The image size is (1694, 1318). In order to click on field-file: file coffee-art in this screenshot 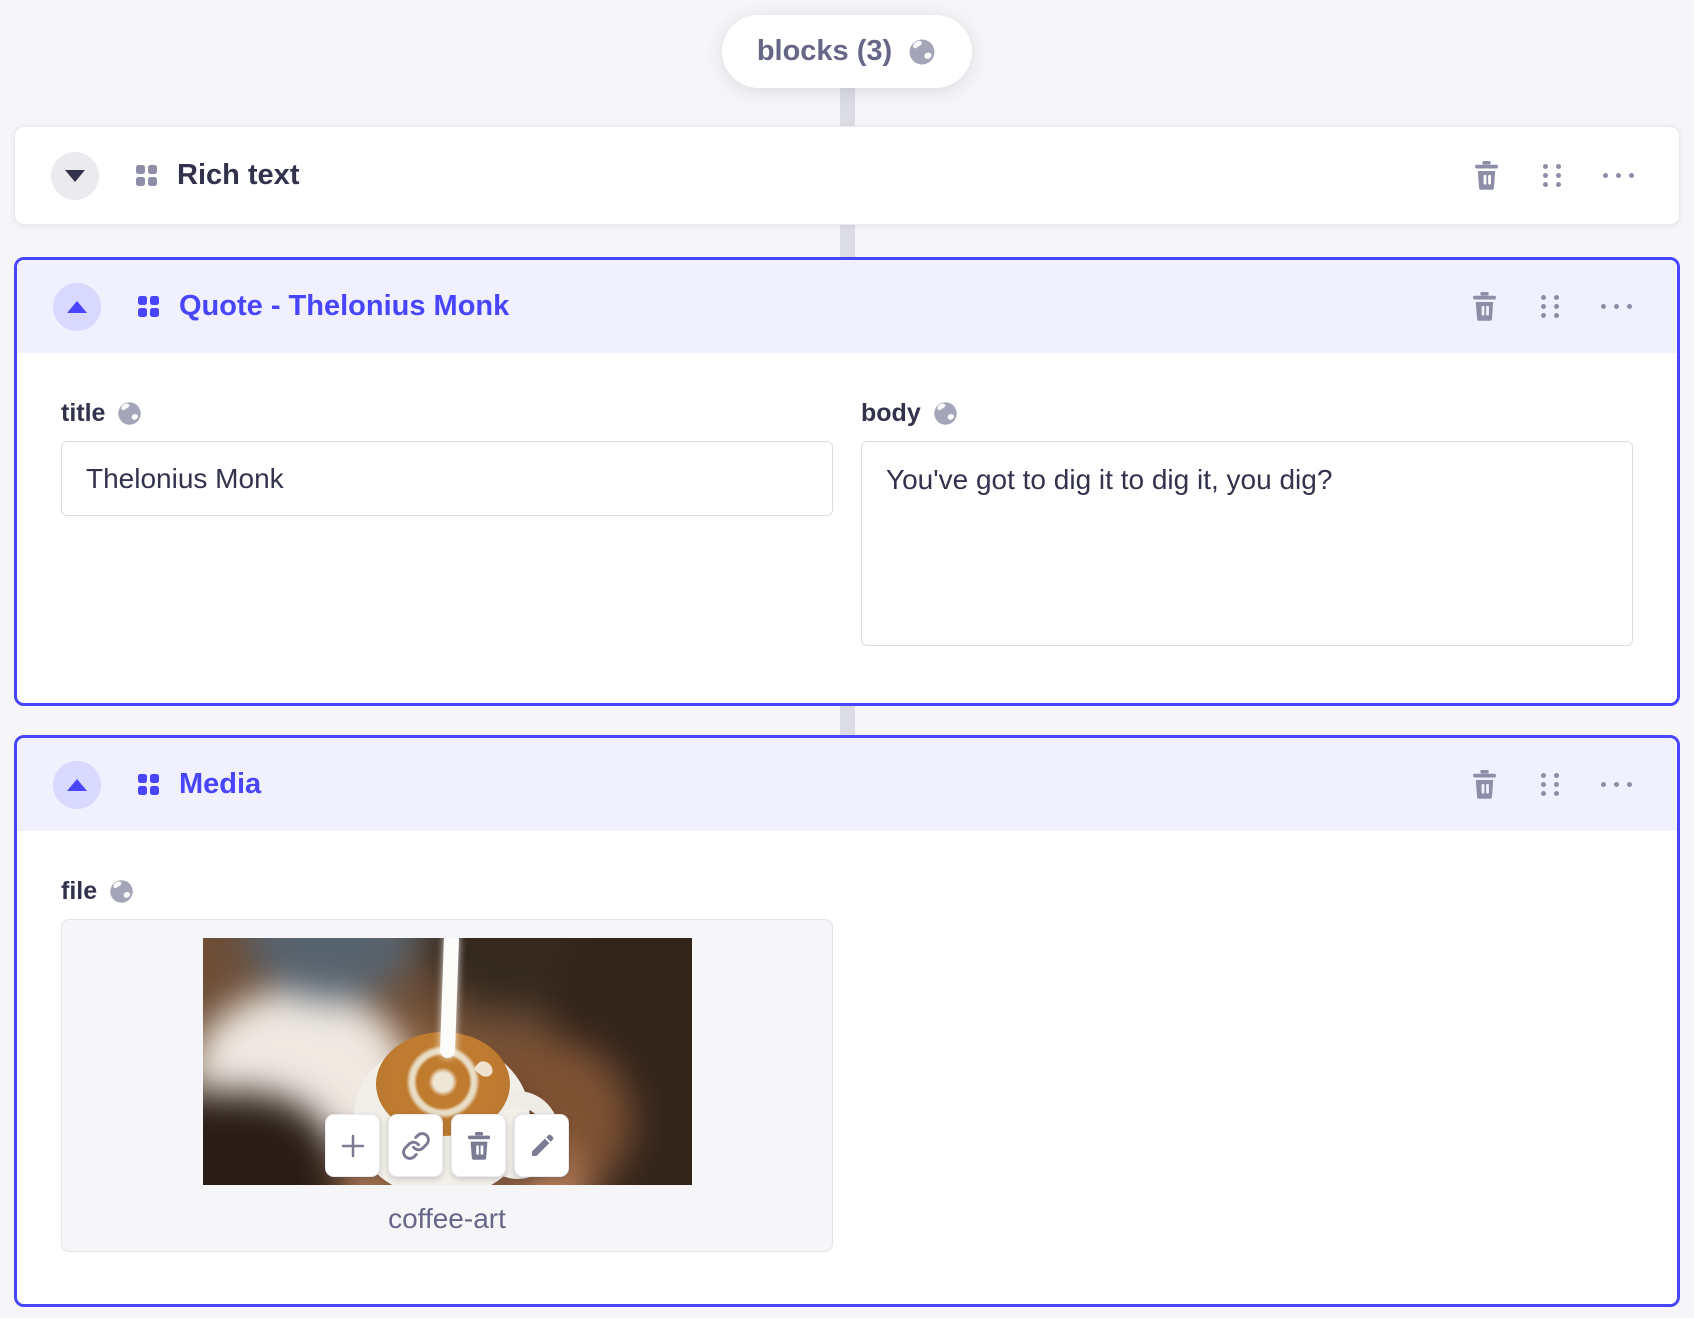, I will do `click(447, 1064)`.